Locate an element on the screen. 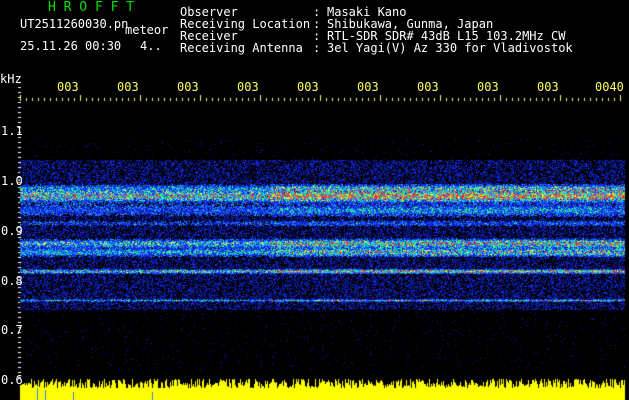 The image size is (629, 400). mode-label: meteor is located at coordinates (147, 30).